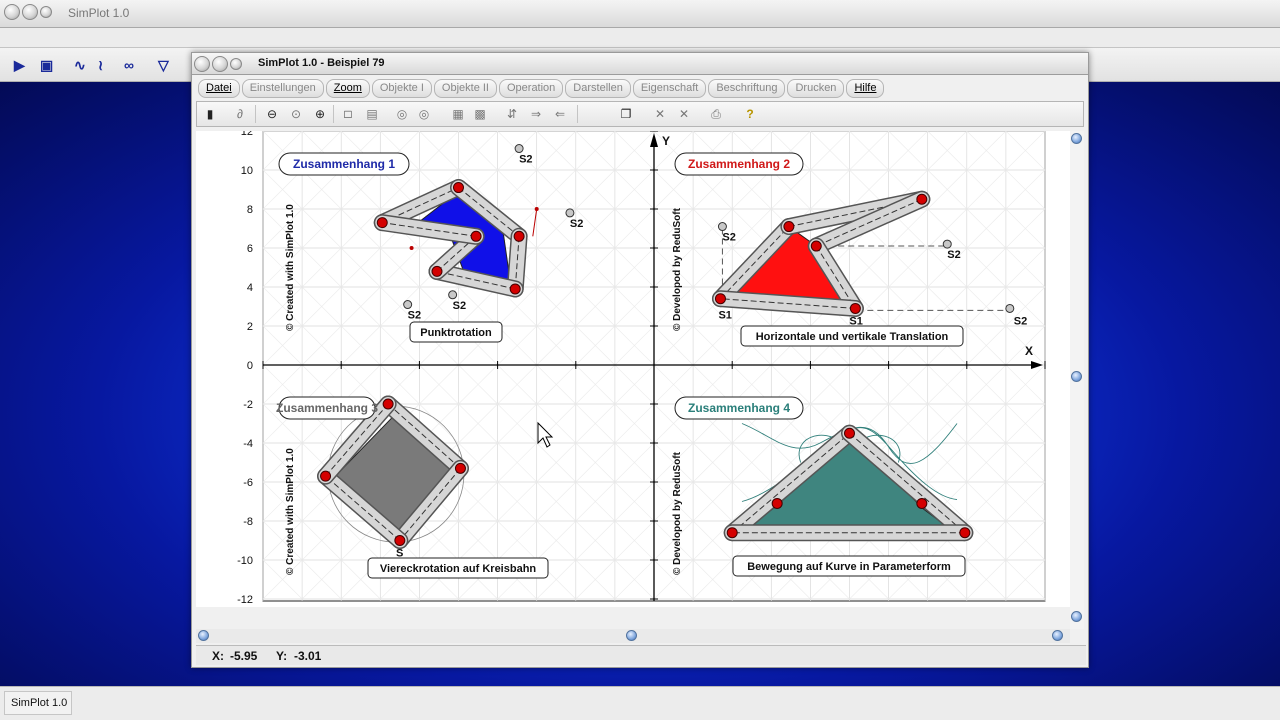  Describe the element at coordinates (401, 88) in the screenshot. I see `menu-objekte-i: Objekte I` at that location.